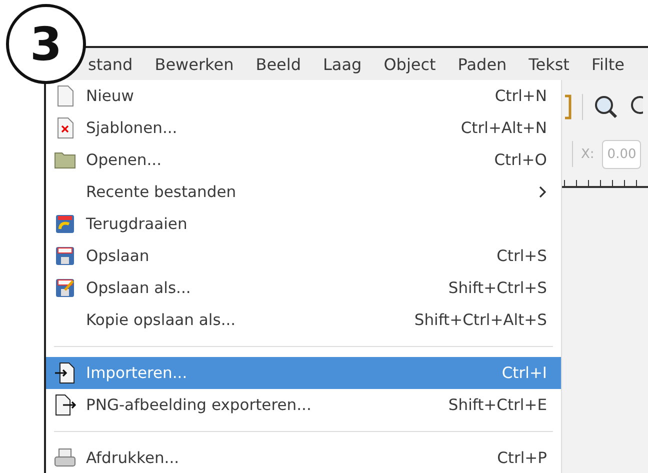 Image resolution: width=648 pixels, height=473 pixels. Describe the element at coordinates (65, 373) in the screenshot. I see `import-icon` at that location.